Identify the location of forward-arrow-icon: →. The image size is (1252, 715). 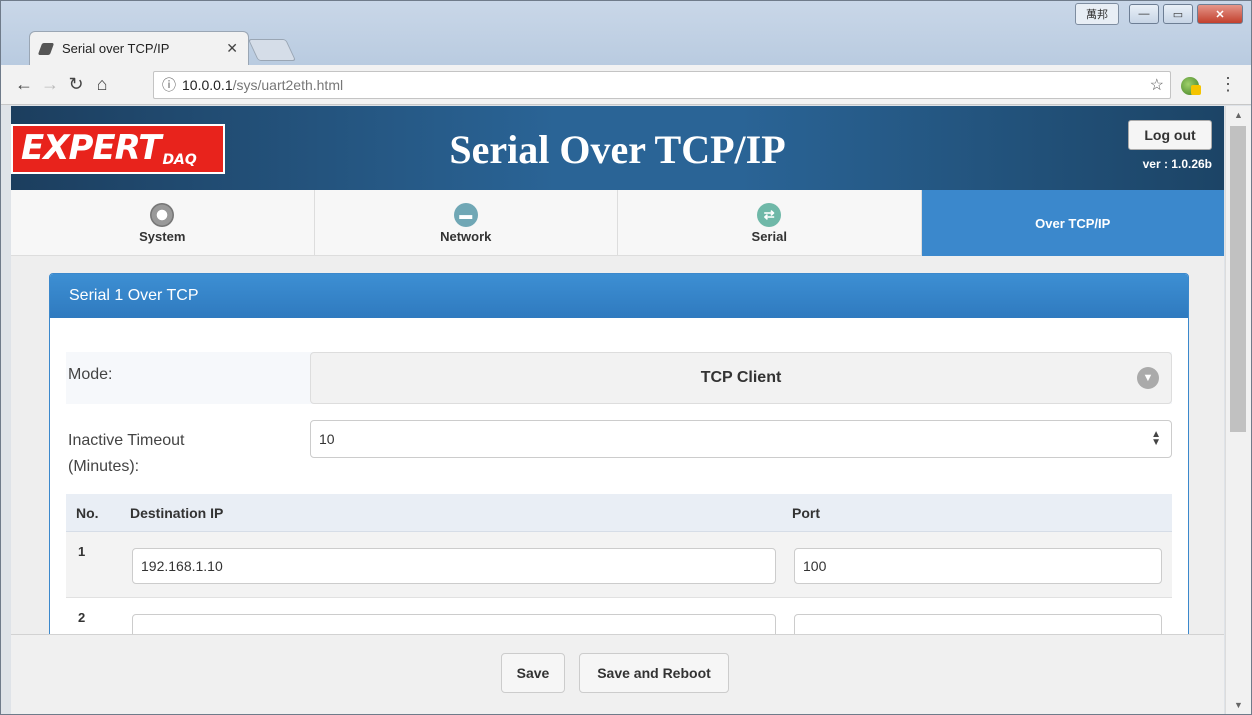
(50, 84).